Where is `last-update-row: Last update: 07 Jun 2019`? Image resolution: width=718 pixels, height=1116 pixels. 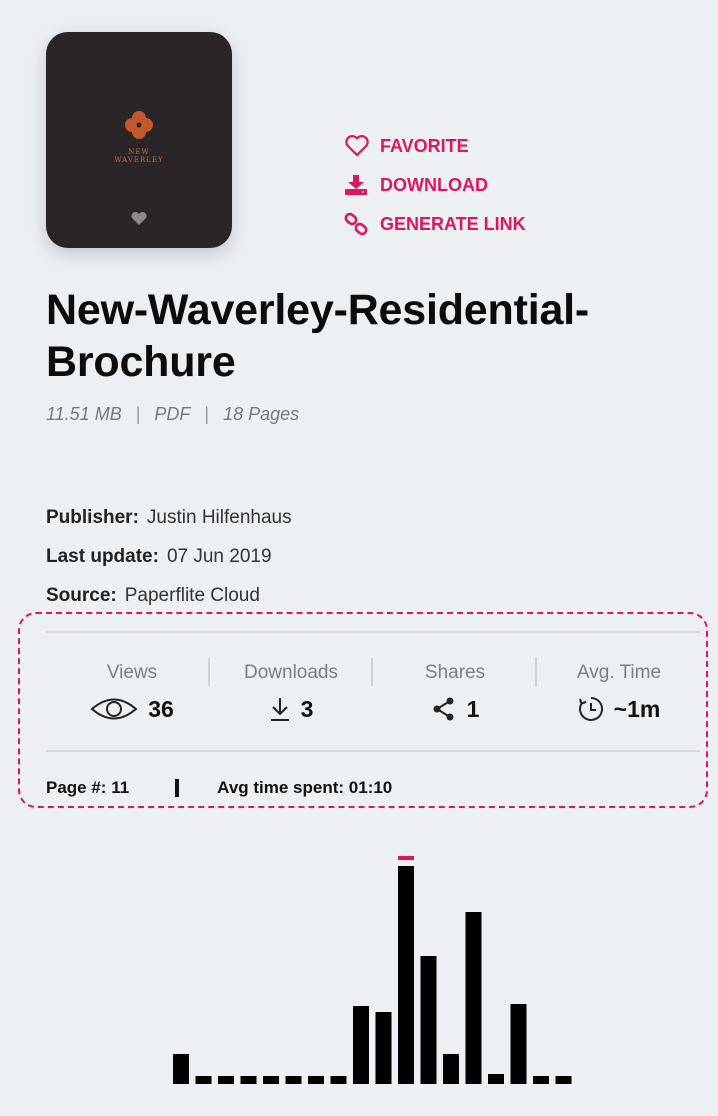
last-update-row: Last update: 07 Jun 2019 is located at coordinates (169, 556).